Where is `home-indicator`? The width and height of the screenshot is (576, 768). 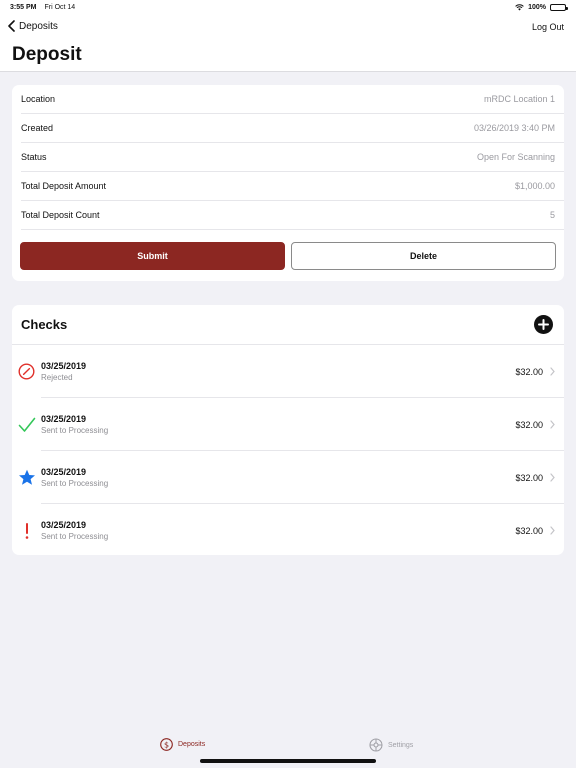
home-indicator is located at coordinates (288, 761).